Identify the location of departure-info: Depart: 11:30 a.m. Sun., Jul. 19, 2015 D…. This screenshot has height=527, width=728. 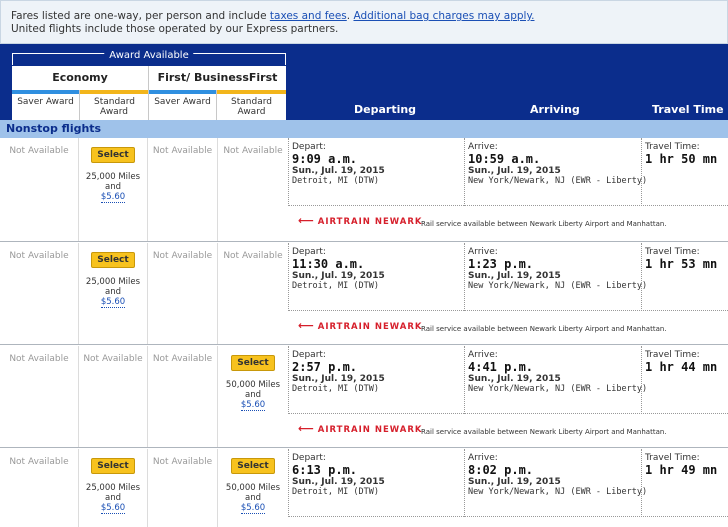
(338, 269).